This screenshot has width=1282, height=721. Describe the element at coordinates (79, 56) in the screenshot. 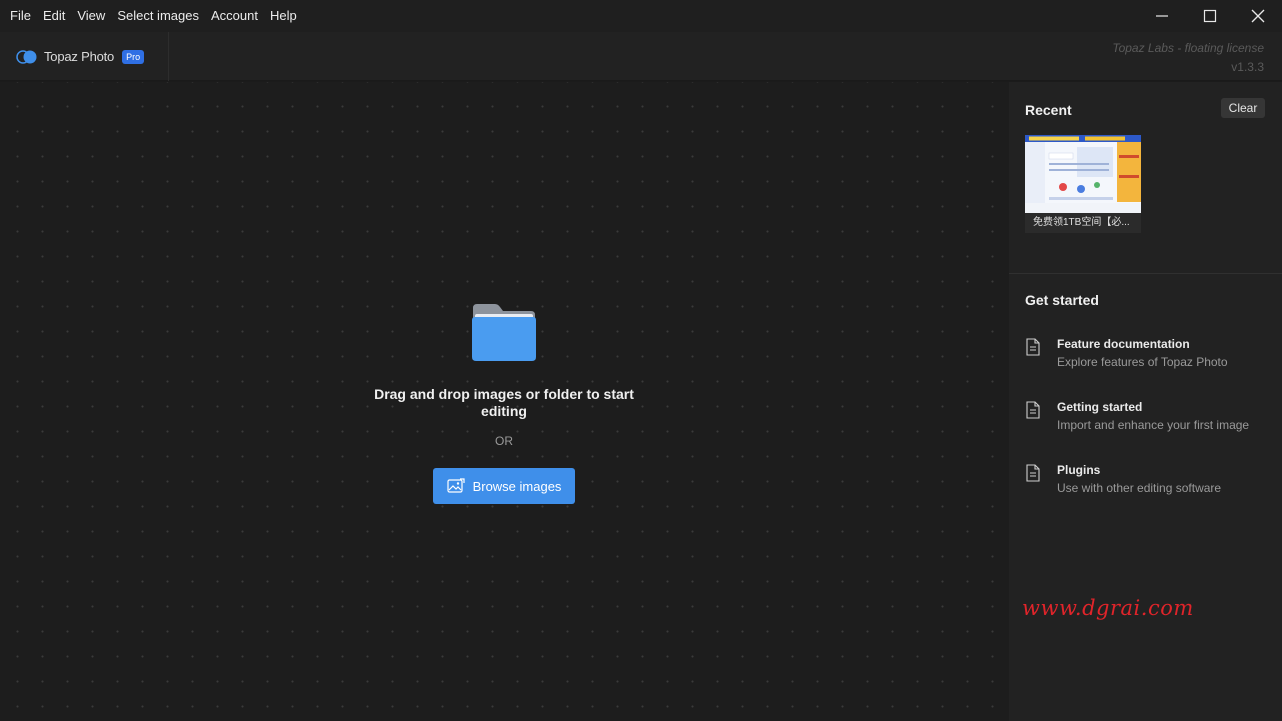

I see `app-name: Topaz Photo` at that location.